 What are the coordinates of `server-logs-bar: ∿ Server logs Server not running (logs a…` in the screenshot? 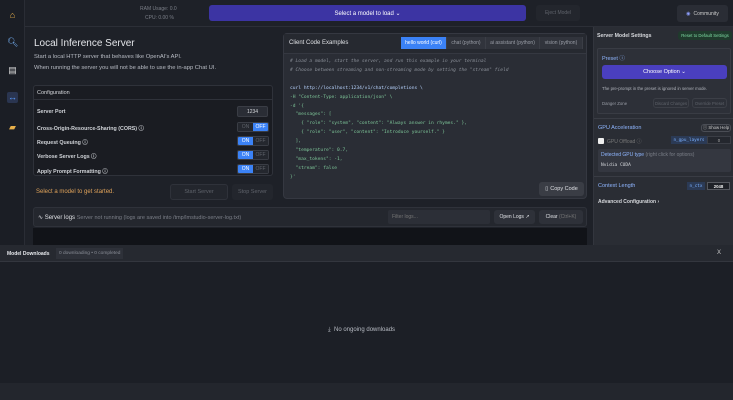 It's located at (310, 217).